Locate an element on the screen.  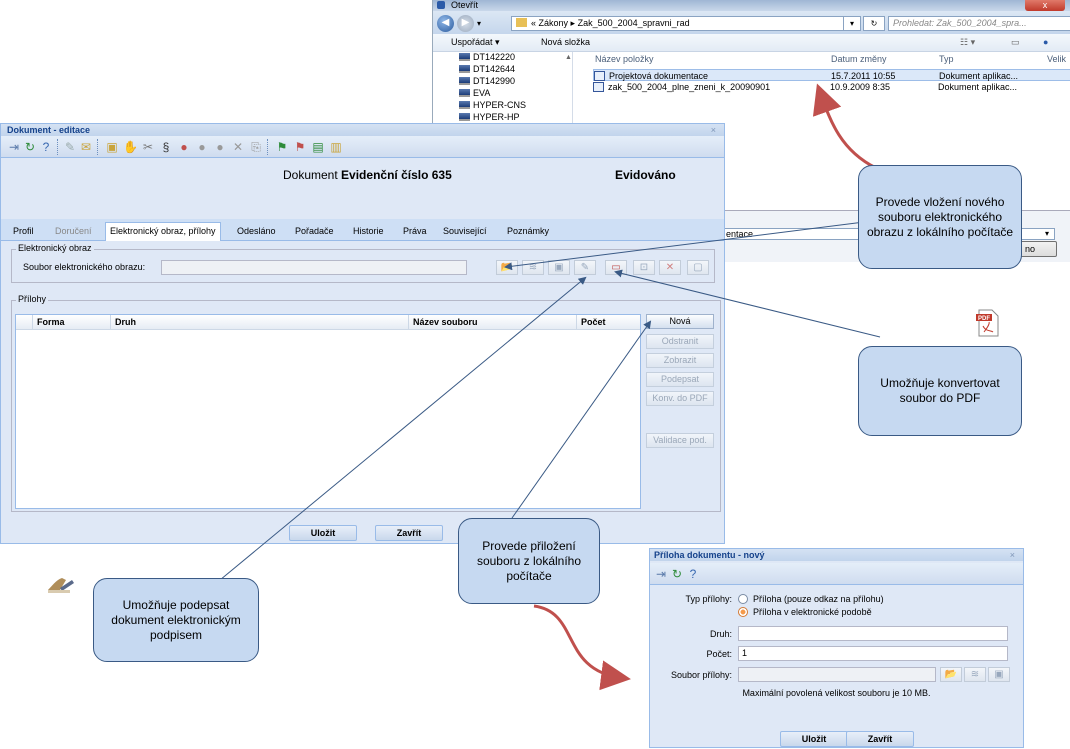
open-folder-icon: 📂 is located at coordinates (951, 674).